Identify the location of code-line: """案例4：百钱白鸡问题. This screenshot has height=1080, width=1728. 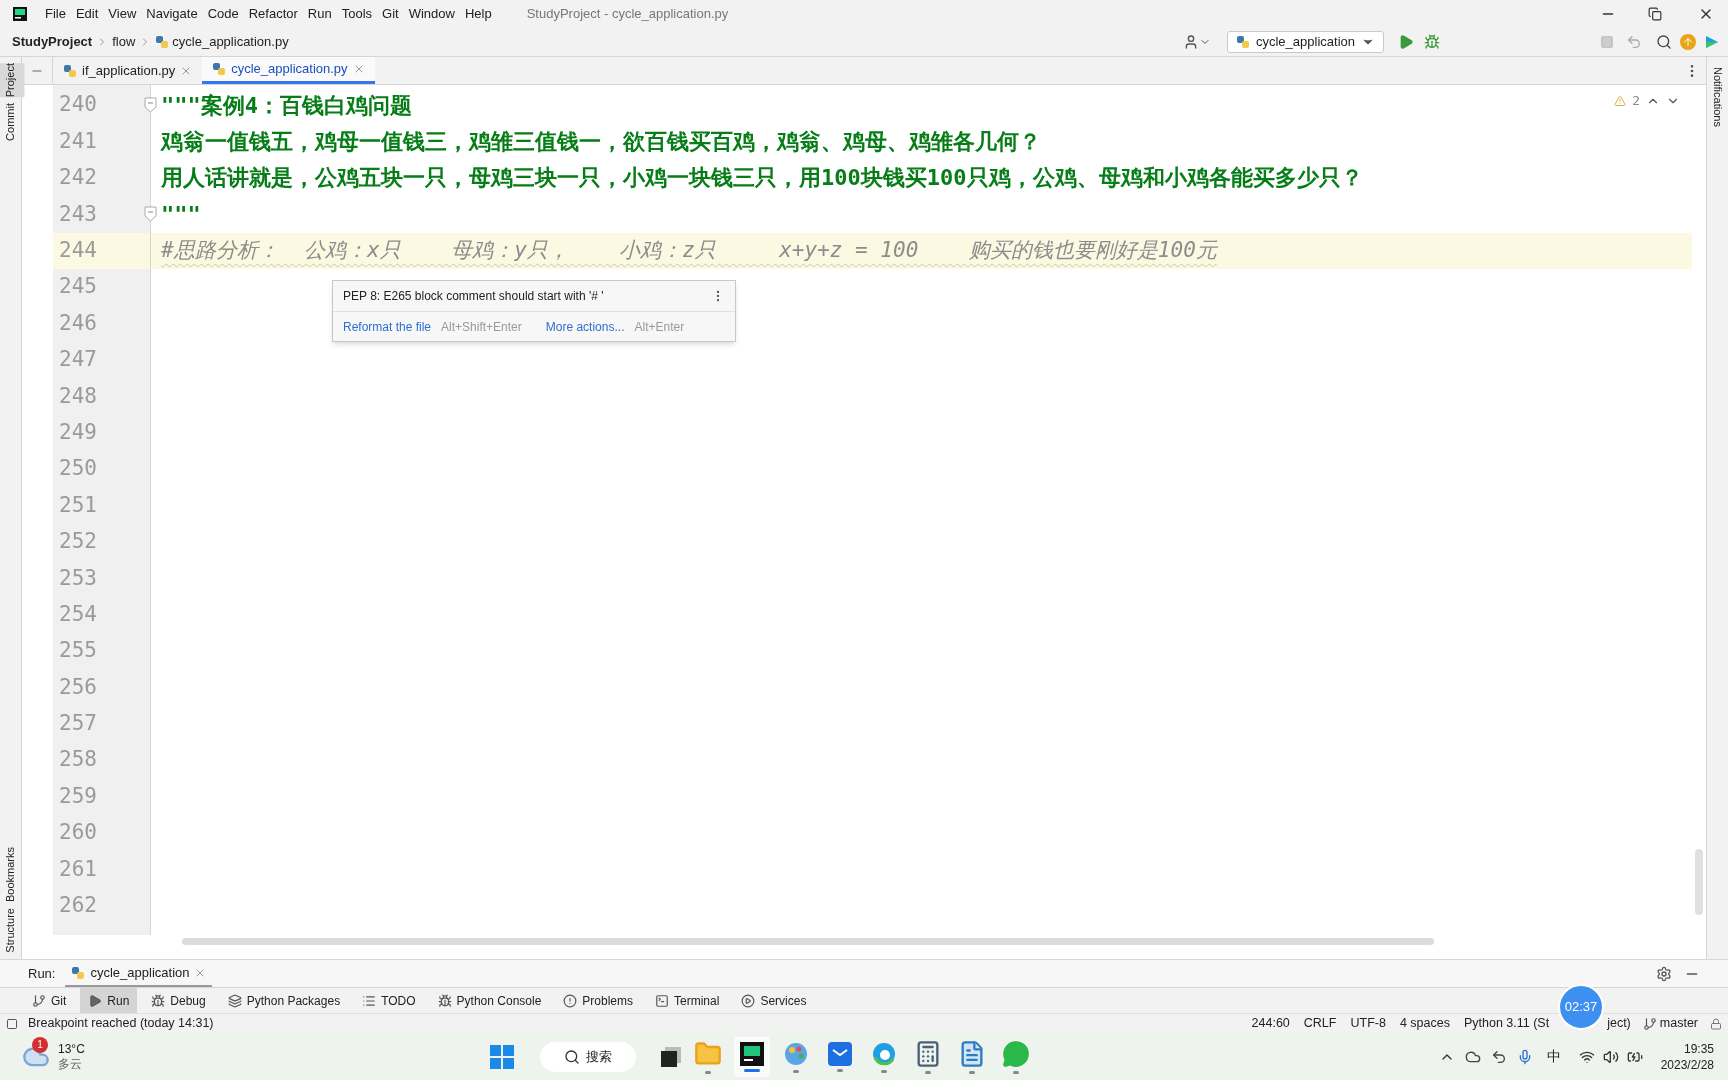
(286, 105).